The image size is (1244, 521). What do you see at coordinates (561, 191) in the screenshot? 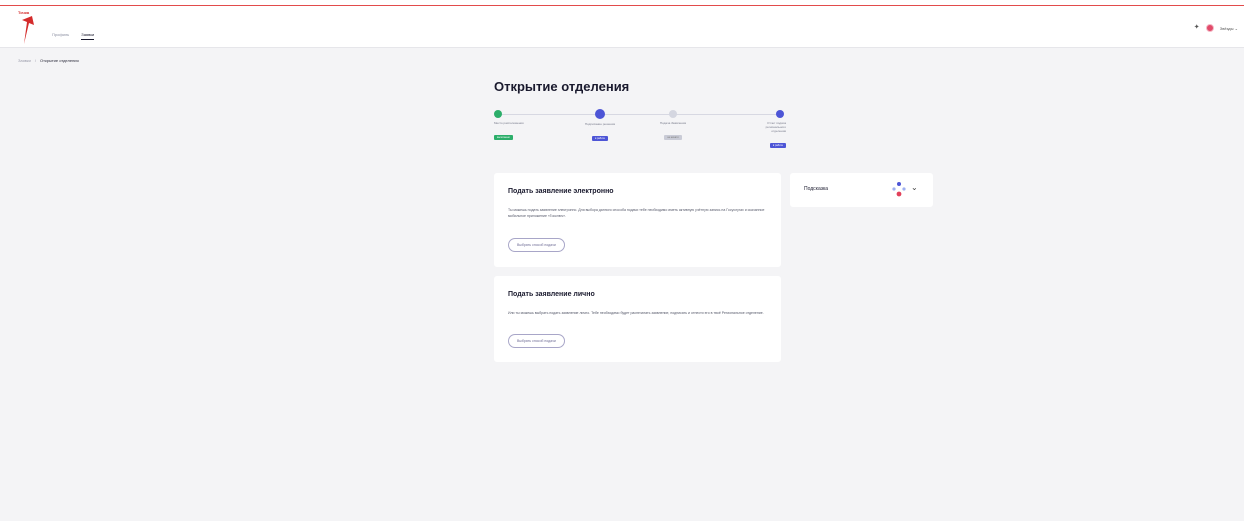
I see `card-title: Подать заявление электронно` at bounding box center [561, 191].